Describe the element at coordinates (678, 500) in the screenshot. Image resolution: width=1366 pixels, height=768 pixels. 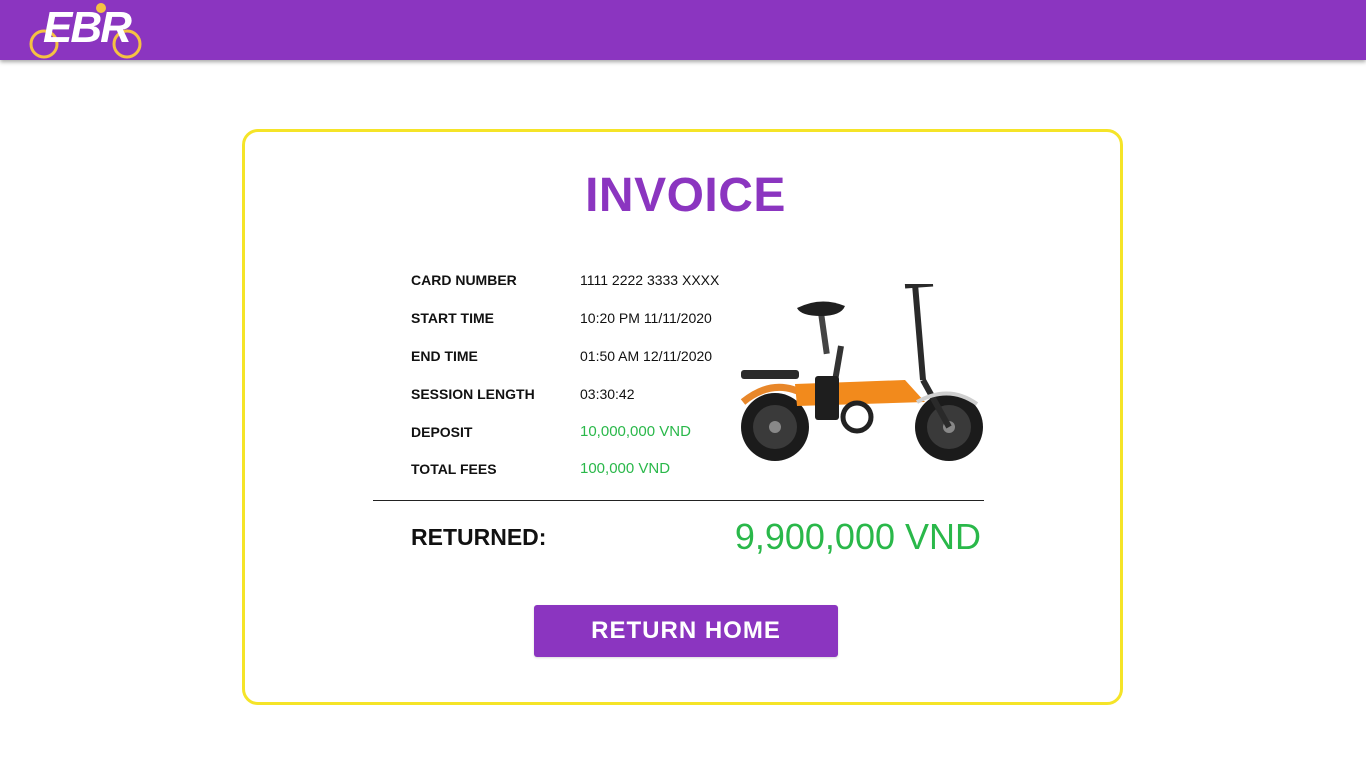
I see `divider` at that location.